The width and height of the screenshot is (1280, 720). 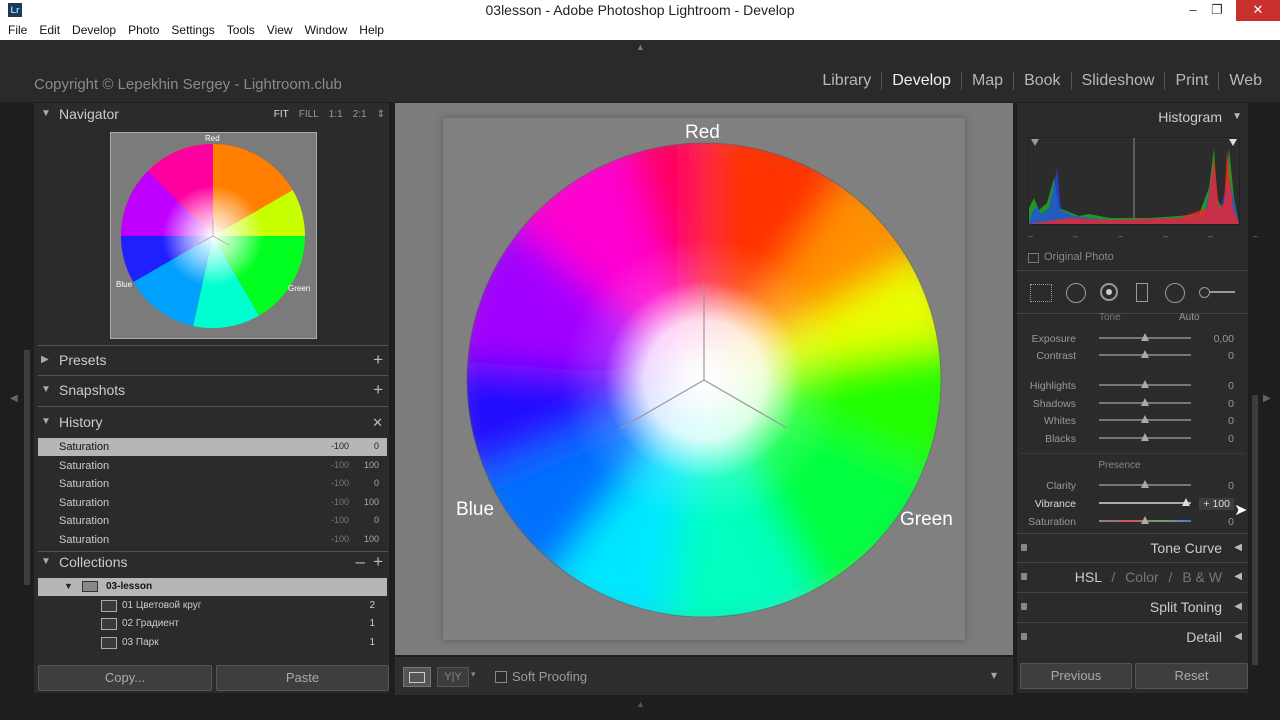 I want to click on crop-overlay-tool-icon, so click(x=1041, y=293).